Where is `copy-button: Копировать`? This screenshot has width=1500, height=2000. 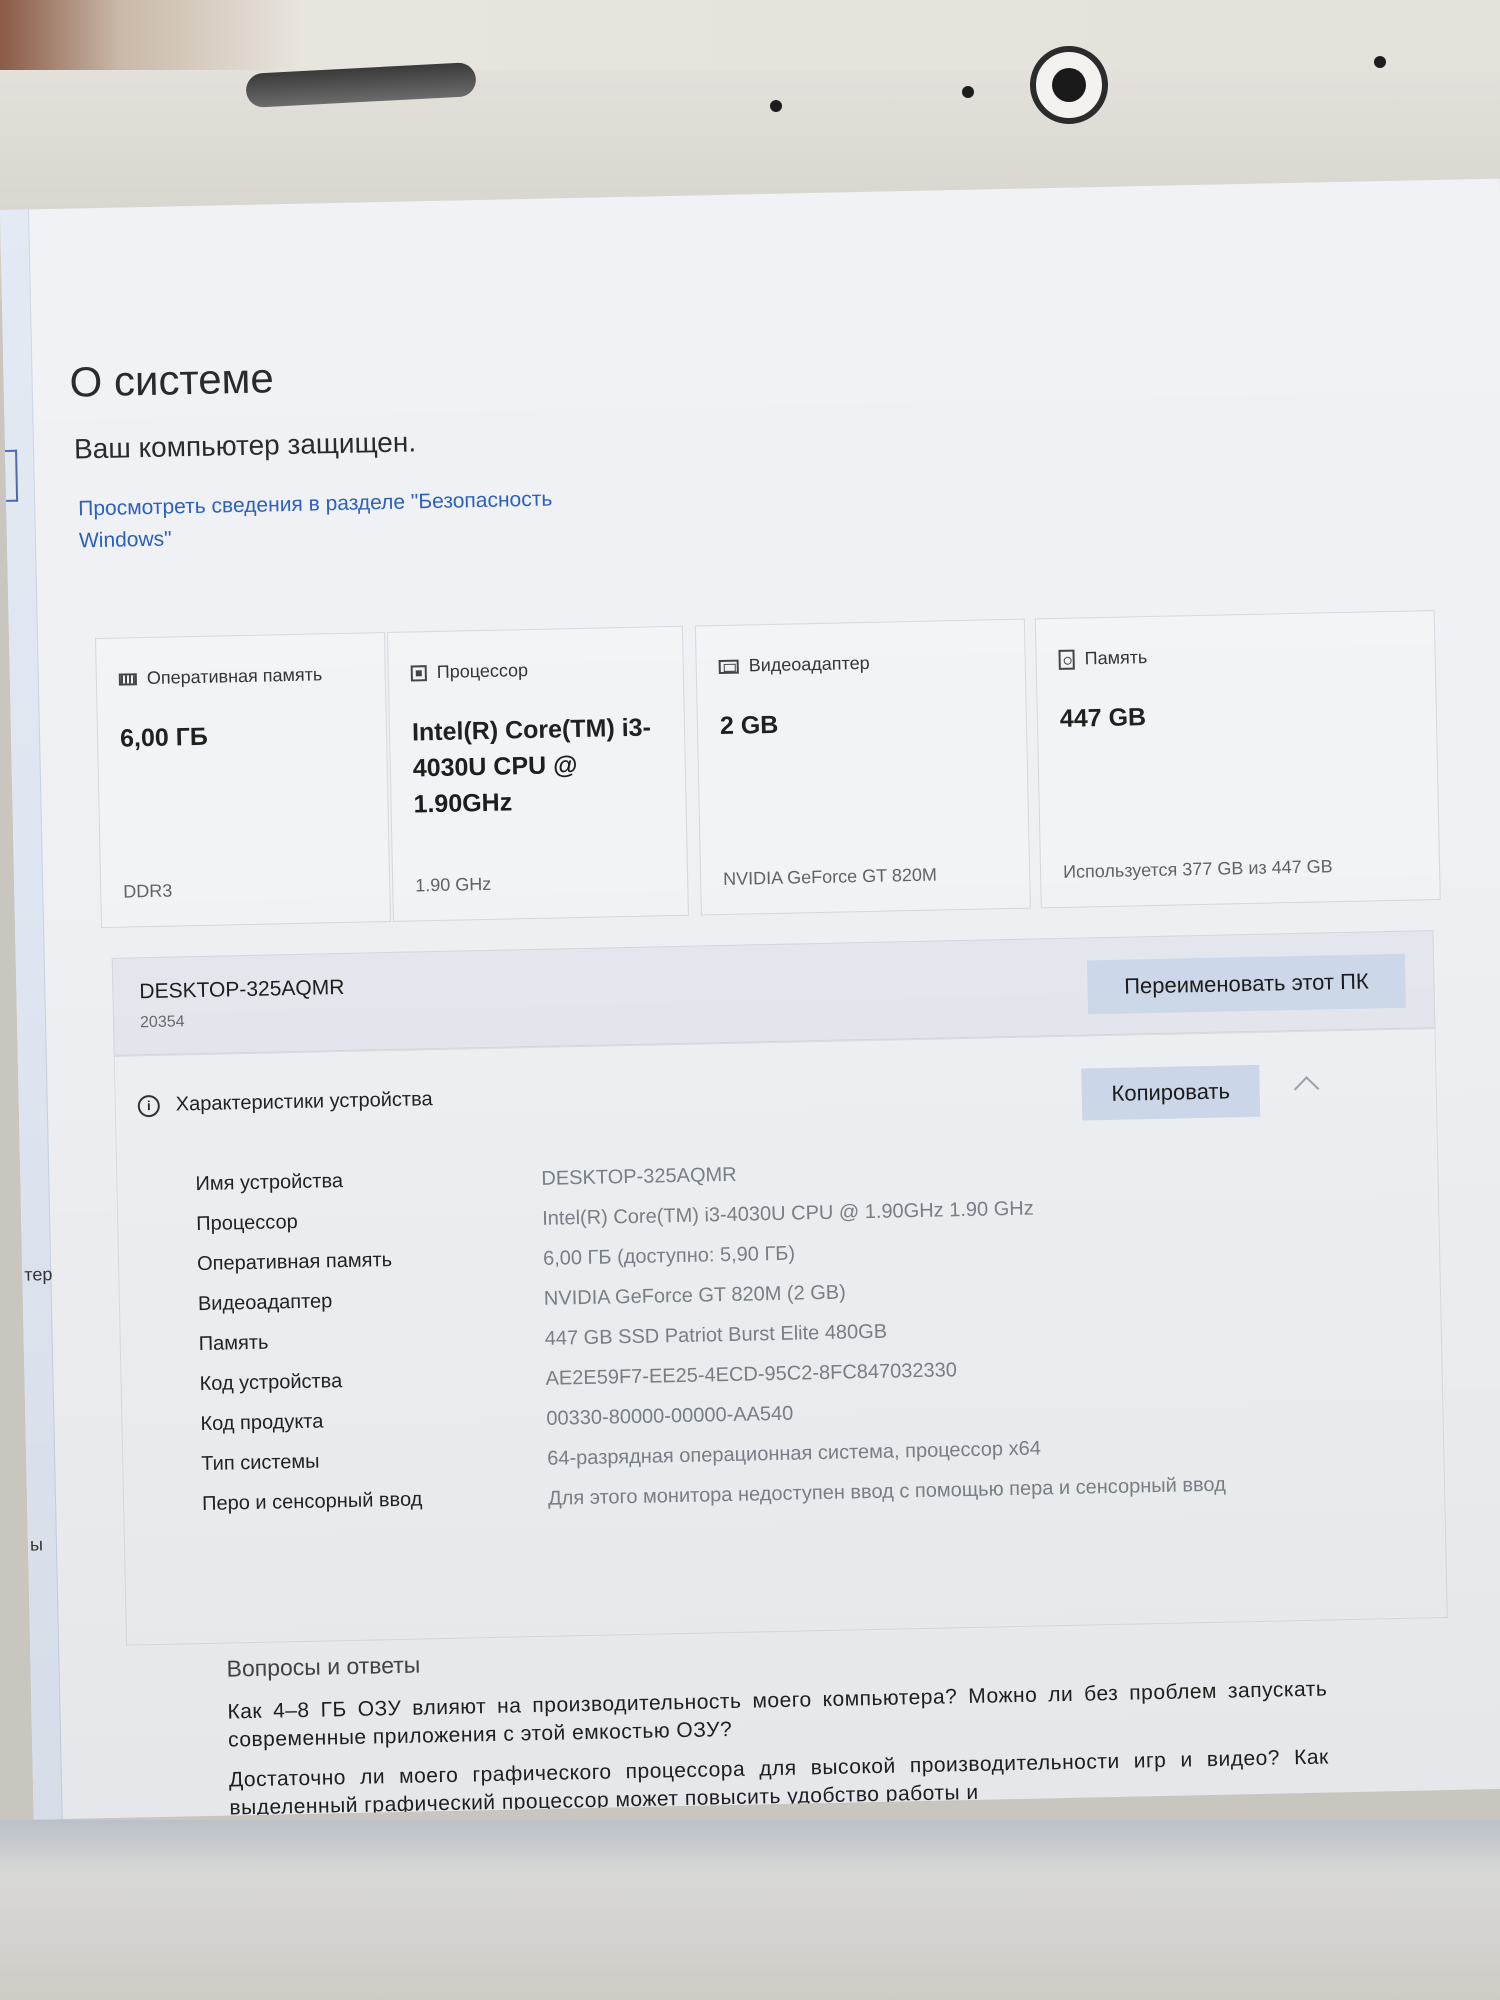 copy-button: Копировать is located at coordinates (1171, 1092).